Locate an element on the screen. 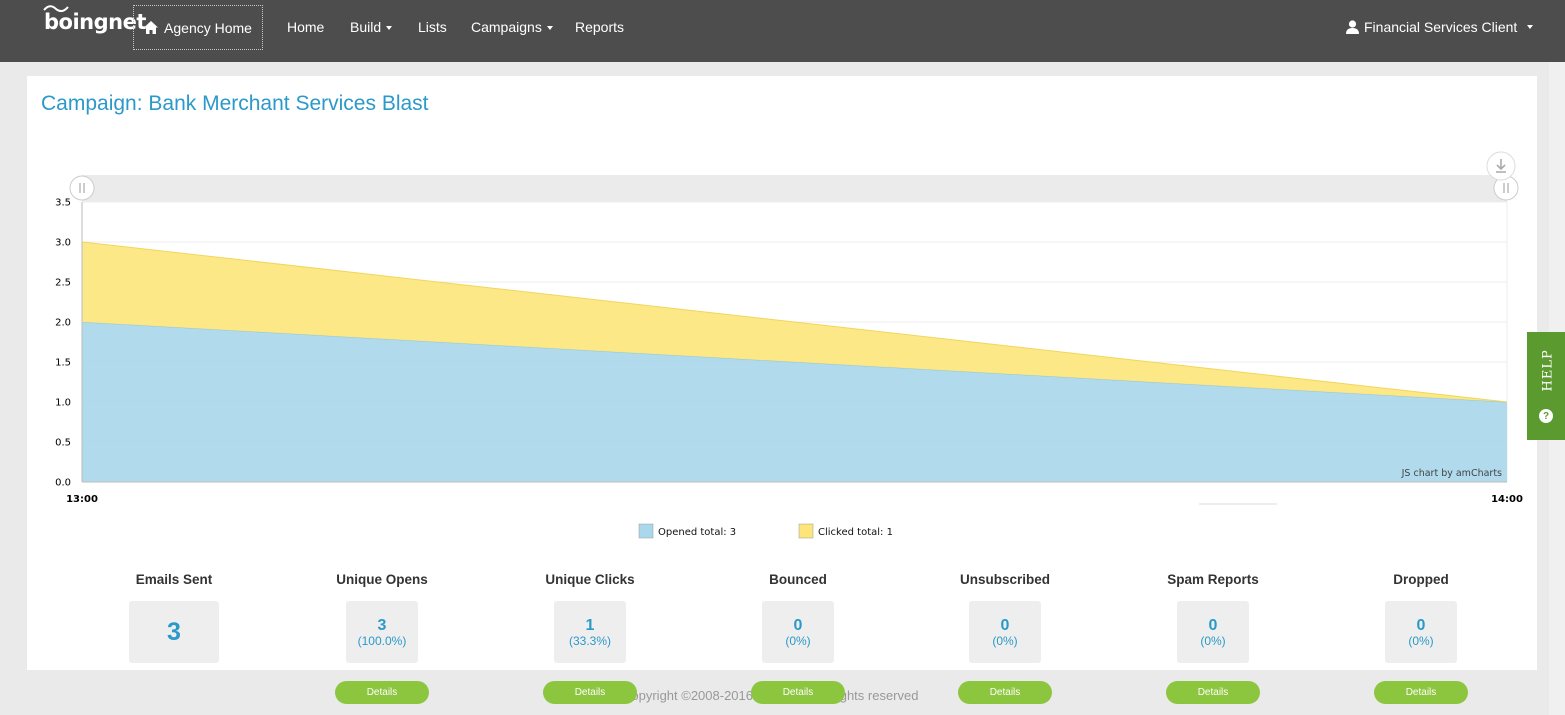 This screenshot has width=1565, height=715. y-tick-label: 0.5 is located at coordinates (63, 443).